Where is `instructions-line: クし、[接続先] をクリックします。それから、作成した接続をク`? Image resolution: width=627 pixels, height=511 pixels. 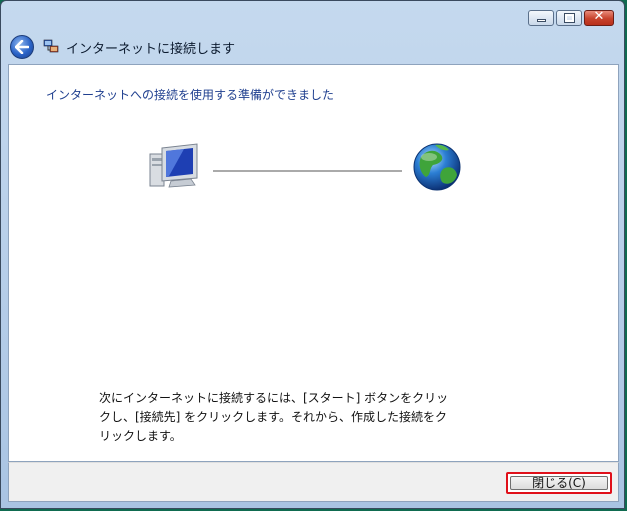 instructions-line: クし、[接続先] をクリックします。それから、作成した接続をク is located at coordinates (273, 417).